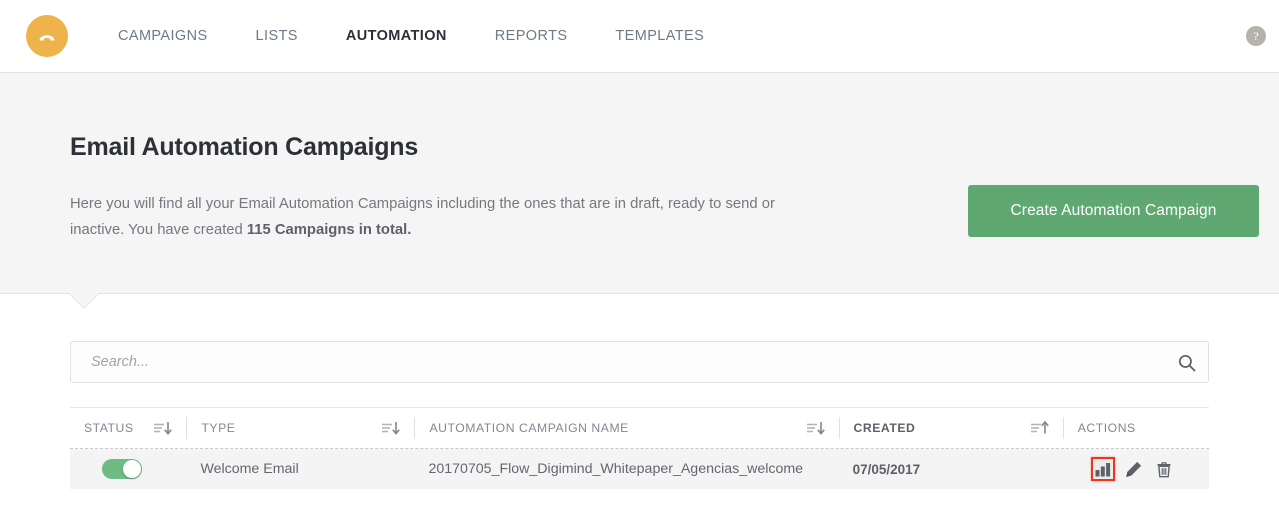 The height and width of the screenshot is (522, 1279). What do you see at coordinates (122, 469) in the screenshot?
I see `status-toggle` at bounding box center [122, 469].